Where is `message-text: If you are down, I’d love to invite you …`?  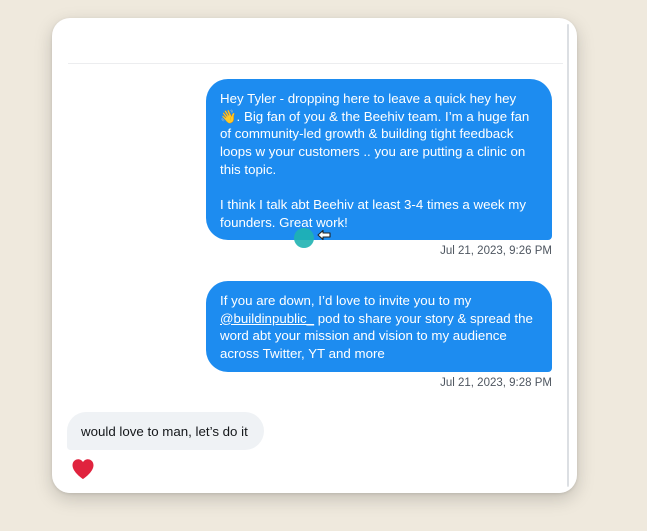 message-text: If you are down, I’d love to invite you … is located at coordinates (378, 327).